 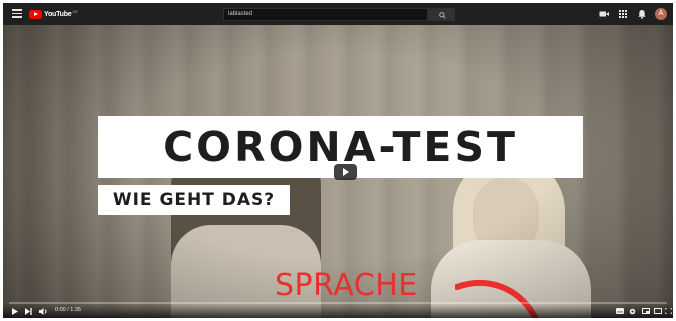 I want to click on volume-icon, so click(x=43, y=311).